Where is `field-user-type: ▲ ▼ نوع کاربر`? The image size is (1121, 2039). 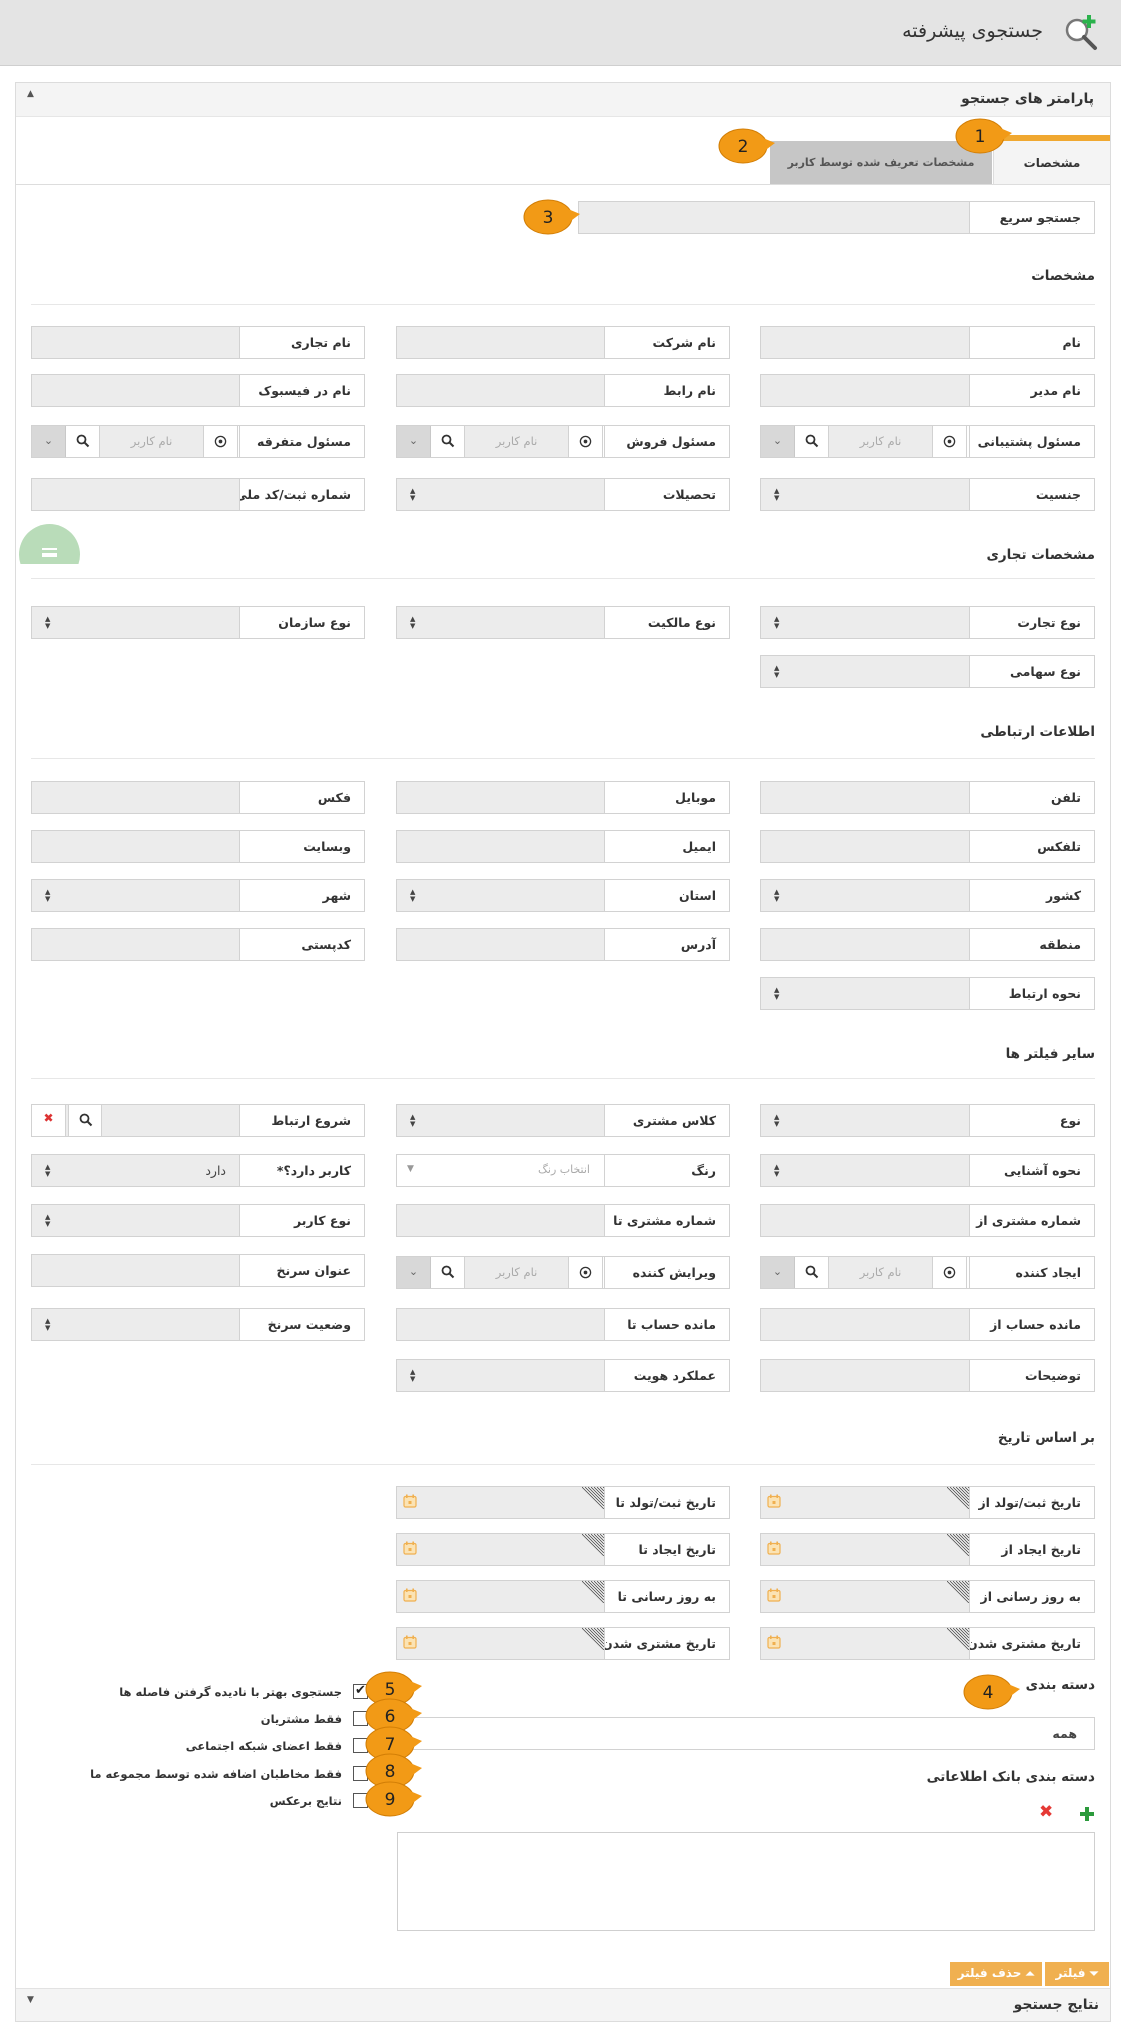
field-user-type: ▲ ▼ نوع کاربر is located at coordinates (198, 1220).